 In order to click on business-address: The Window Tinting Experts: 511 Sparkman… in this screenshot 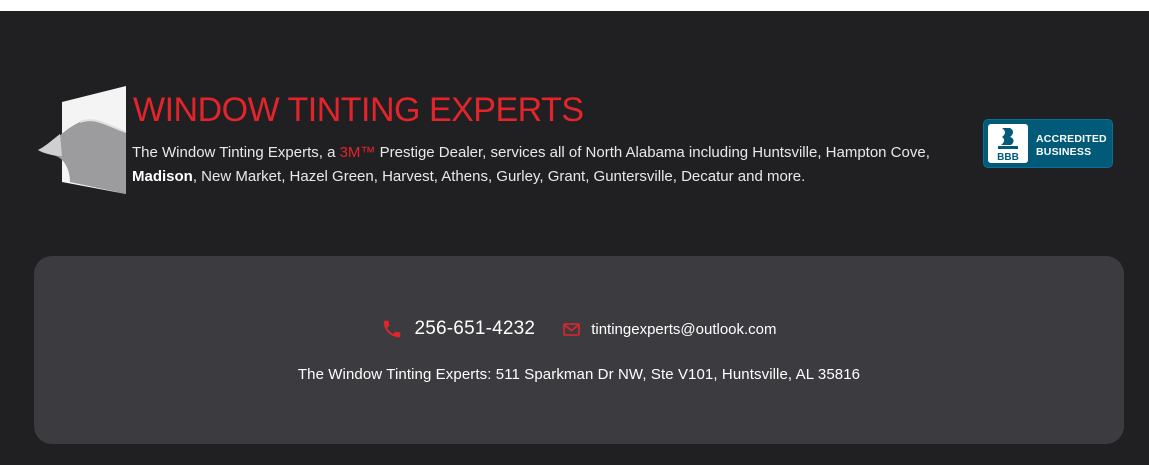, I will do `click(579, 374)`.